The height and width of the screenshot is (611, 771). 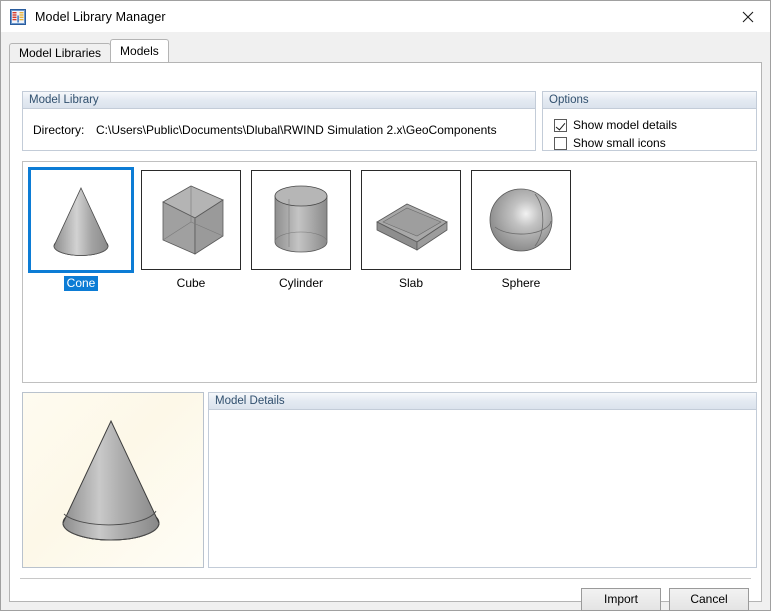 I want to click on checkbox-show-model-details-label: Show model details, so click(x=625, y=125).